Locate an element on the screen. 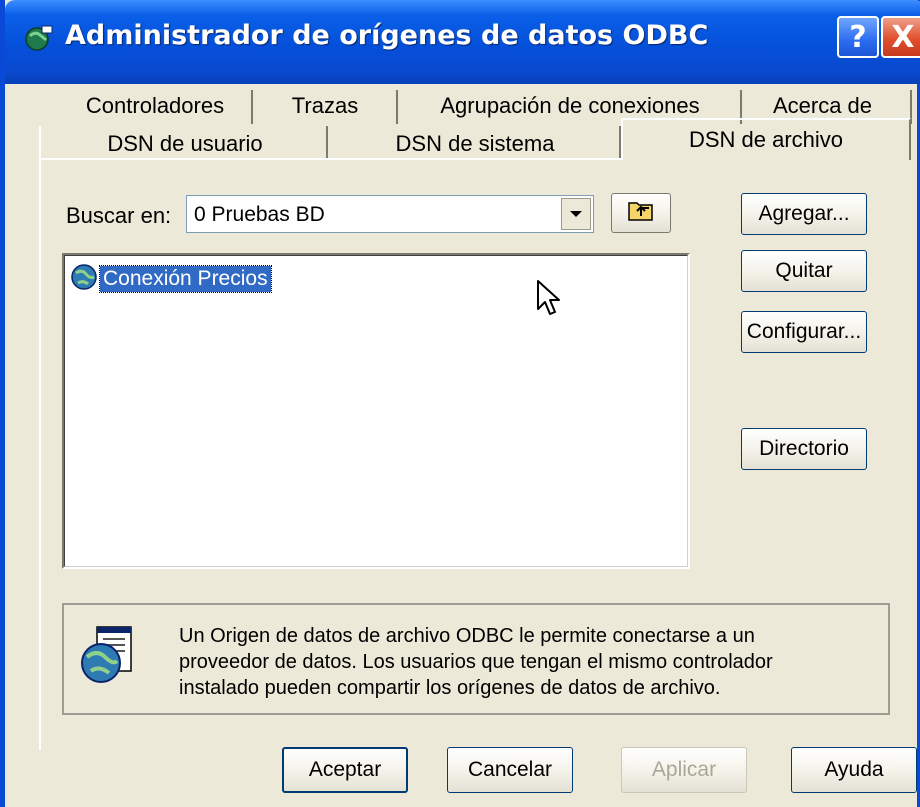  up-folder-icon is located at coordinates (641, 213).